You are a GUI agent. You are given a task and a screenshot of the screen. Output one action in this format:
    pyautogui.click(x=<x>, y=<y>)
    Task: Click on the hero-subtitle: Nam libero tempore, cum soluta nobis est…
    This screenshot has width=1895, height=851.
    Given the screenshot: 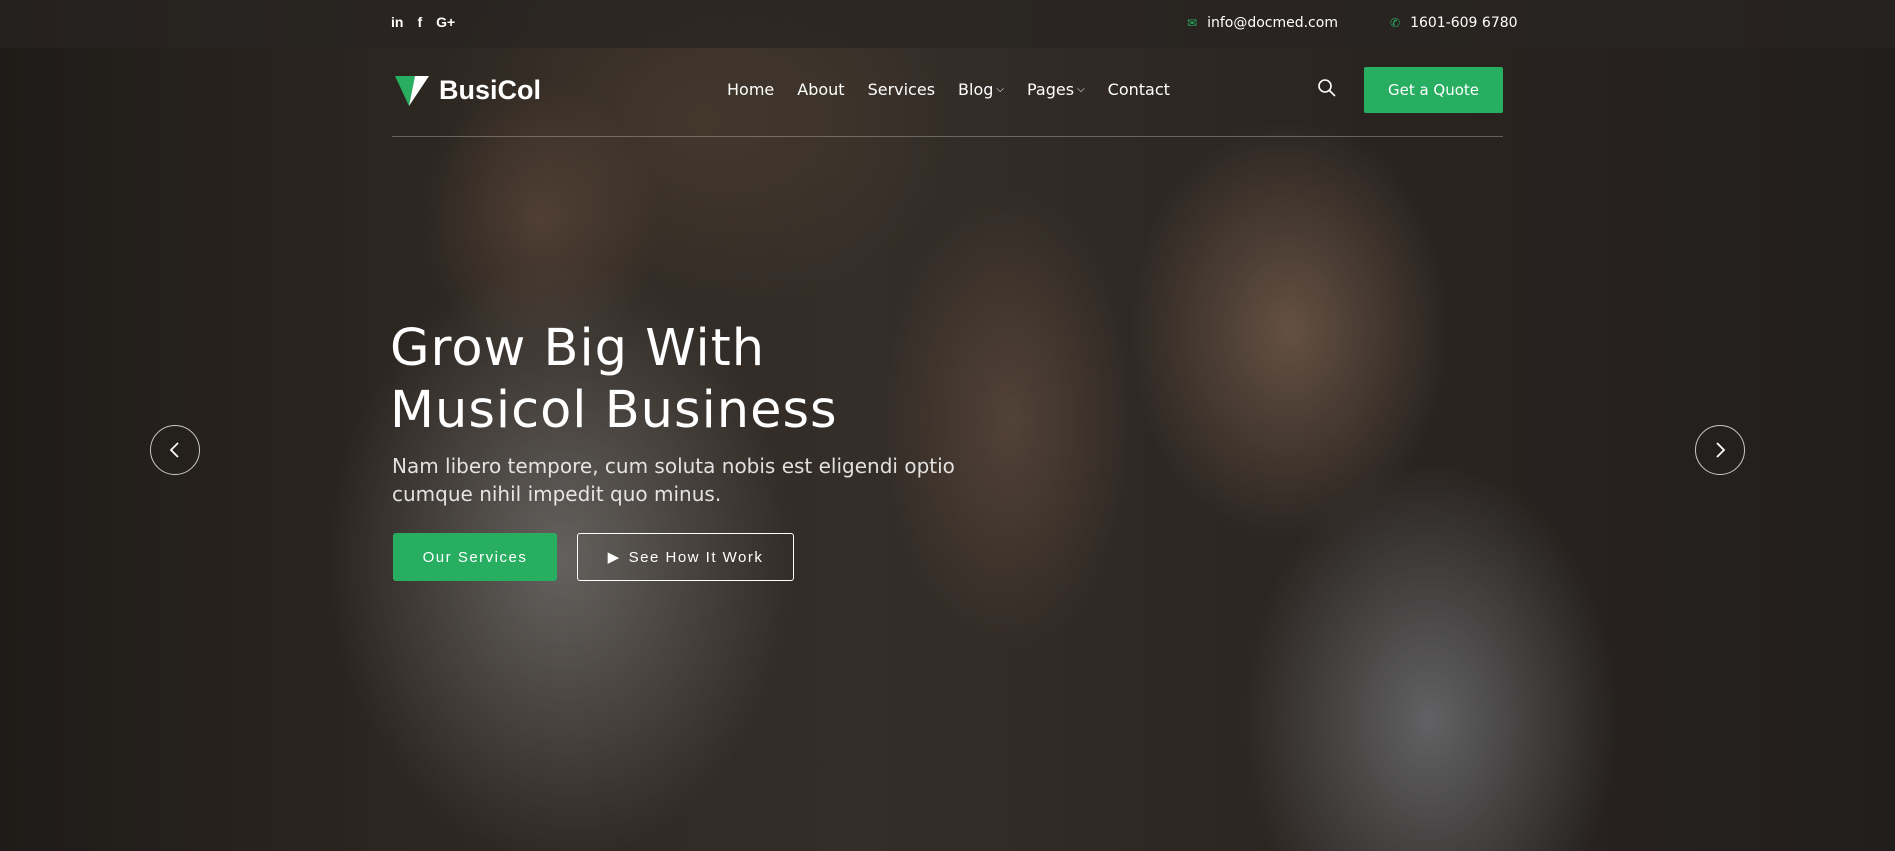 What is the action you would take?
    pyautogui.click(x=673, y=480)
    